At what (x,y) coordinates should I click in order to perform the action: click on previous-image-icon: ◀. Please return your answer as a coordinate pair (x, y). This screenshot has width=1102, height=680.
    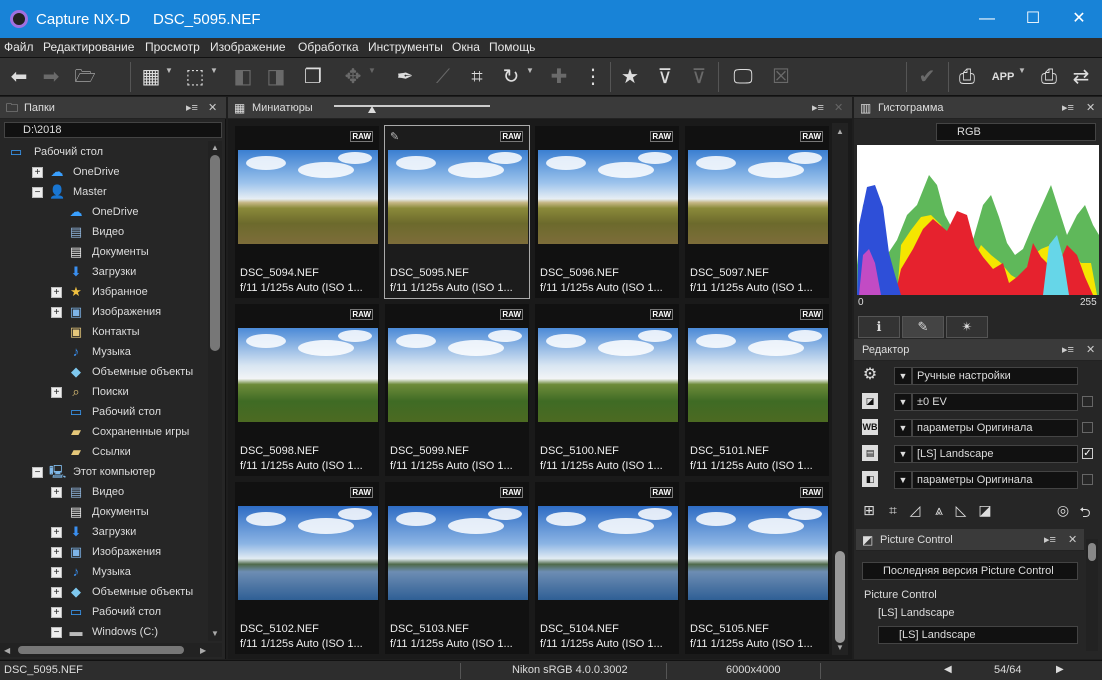
    Looking at the image, I should click on (948, 669).